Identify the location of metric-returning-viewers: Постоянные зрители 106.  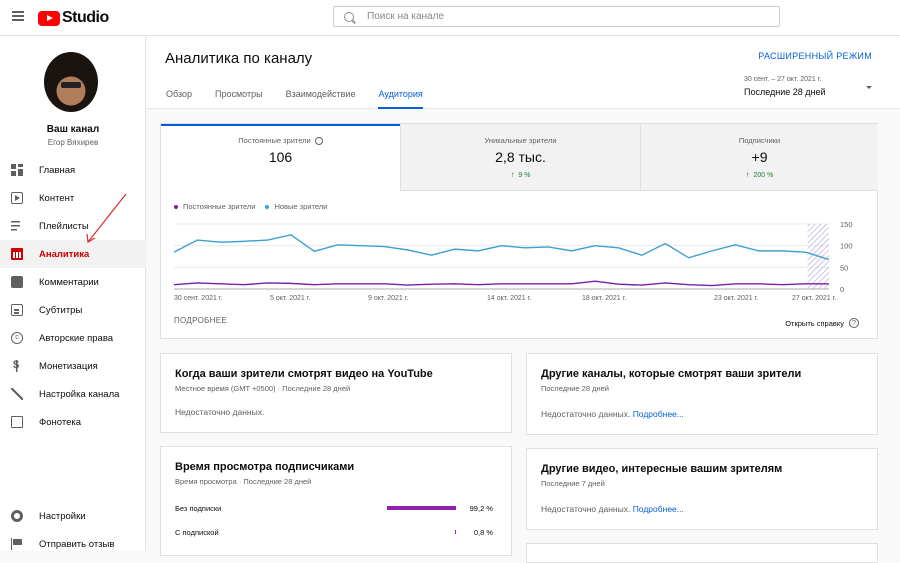
(280, 157).